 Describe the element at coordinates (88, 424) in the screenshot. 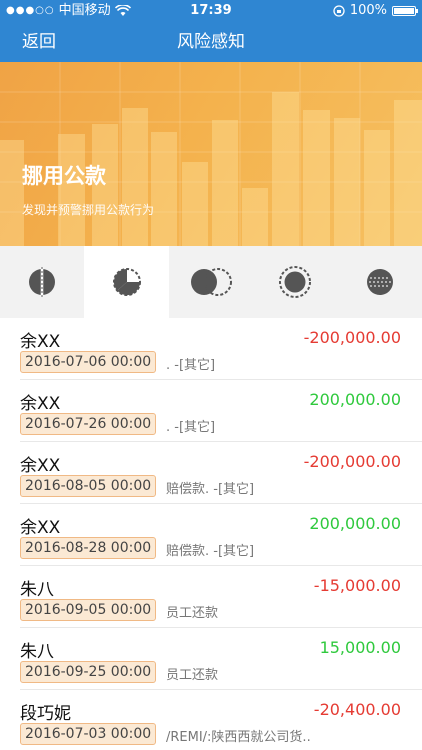

I see `date-badge: 2016-07-26 00:00` at that location.